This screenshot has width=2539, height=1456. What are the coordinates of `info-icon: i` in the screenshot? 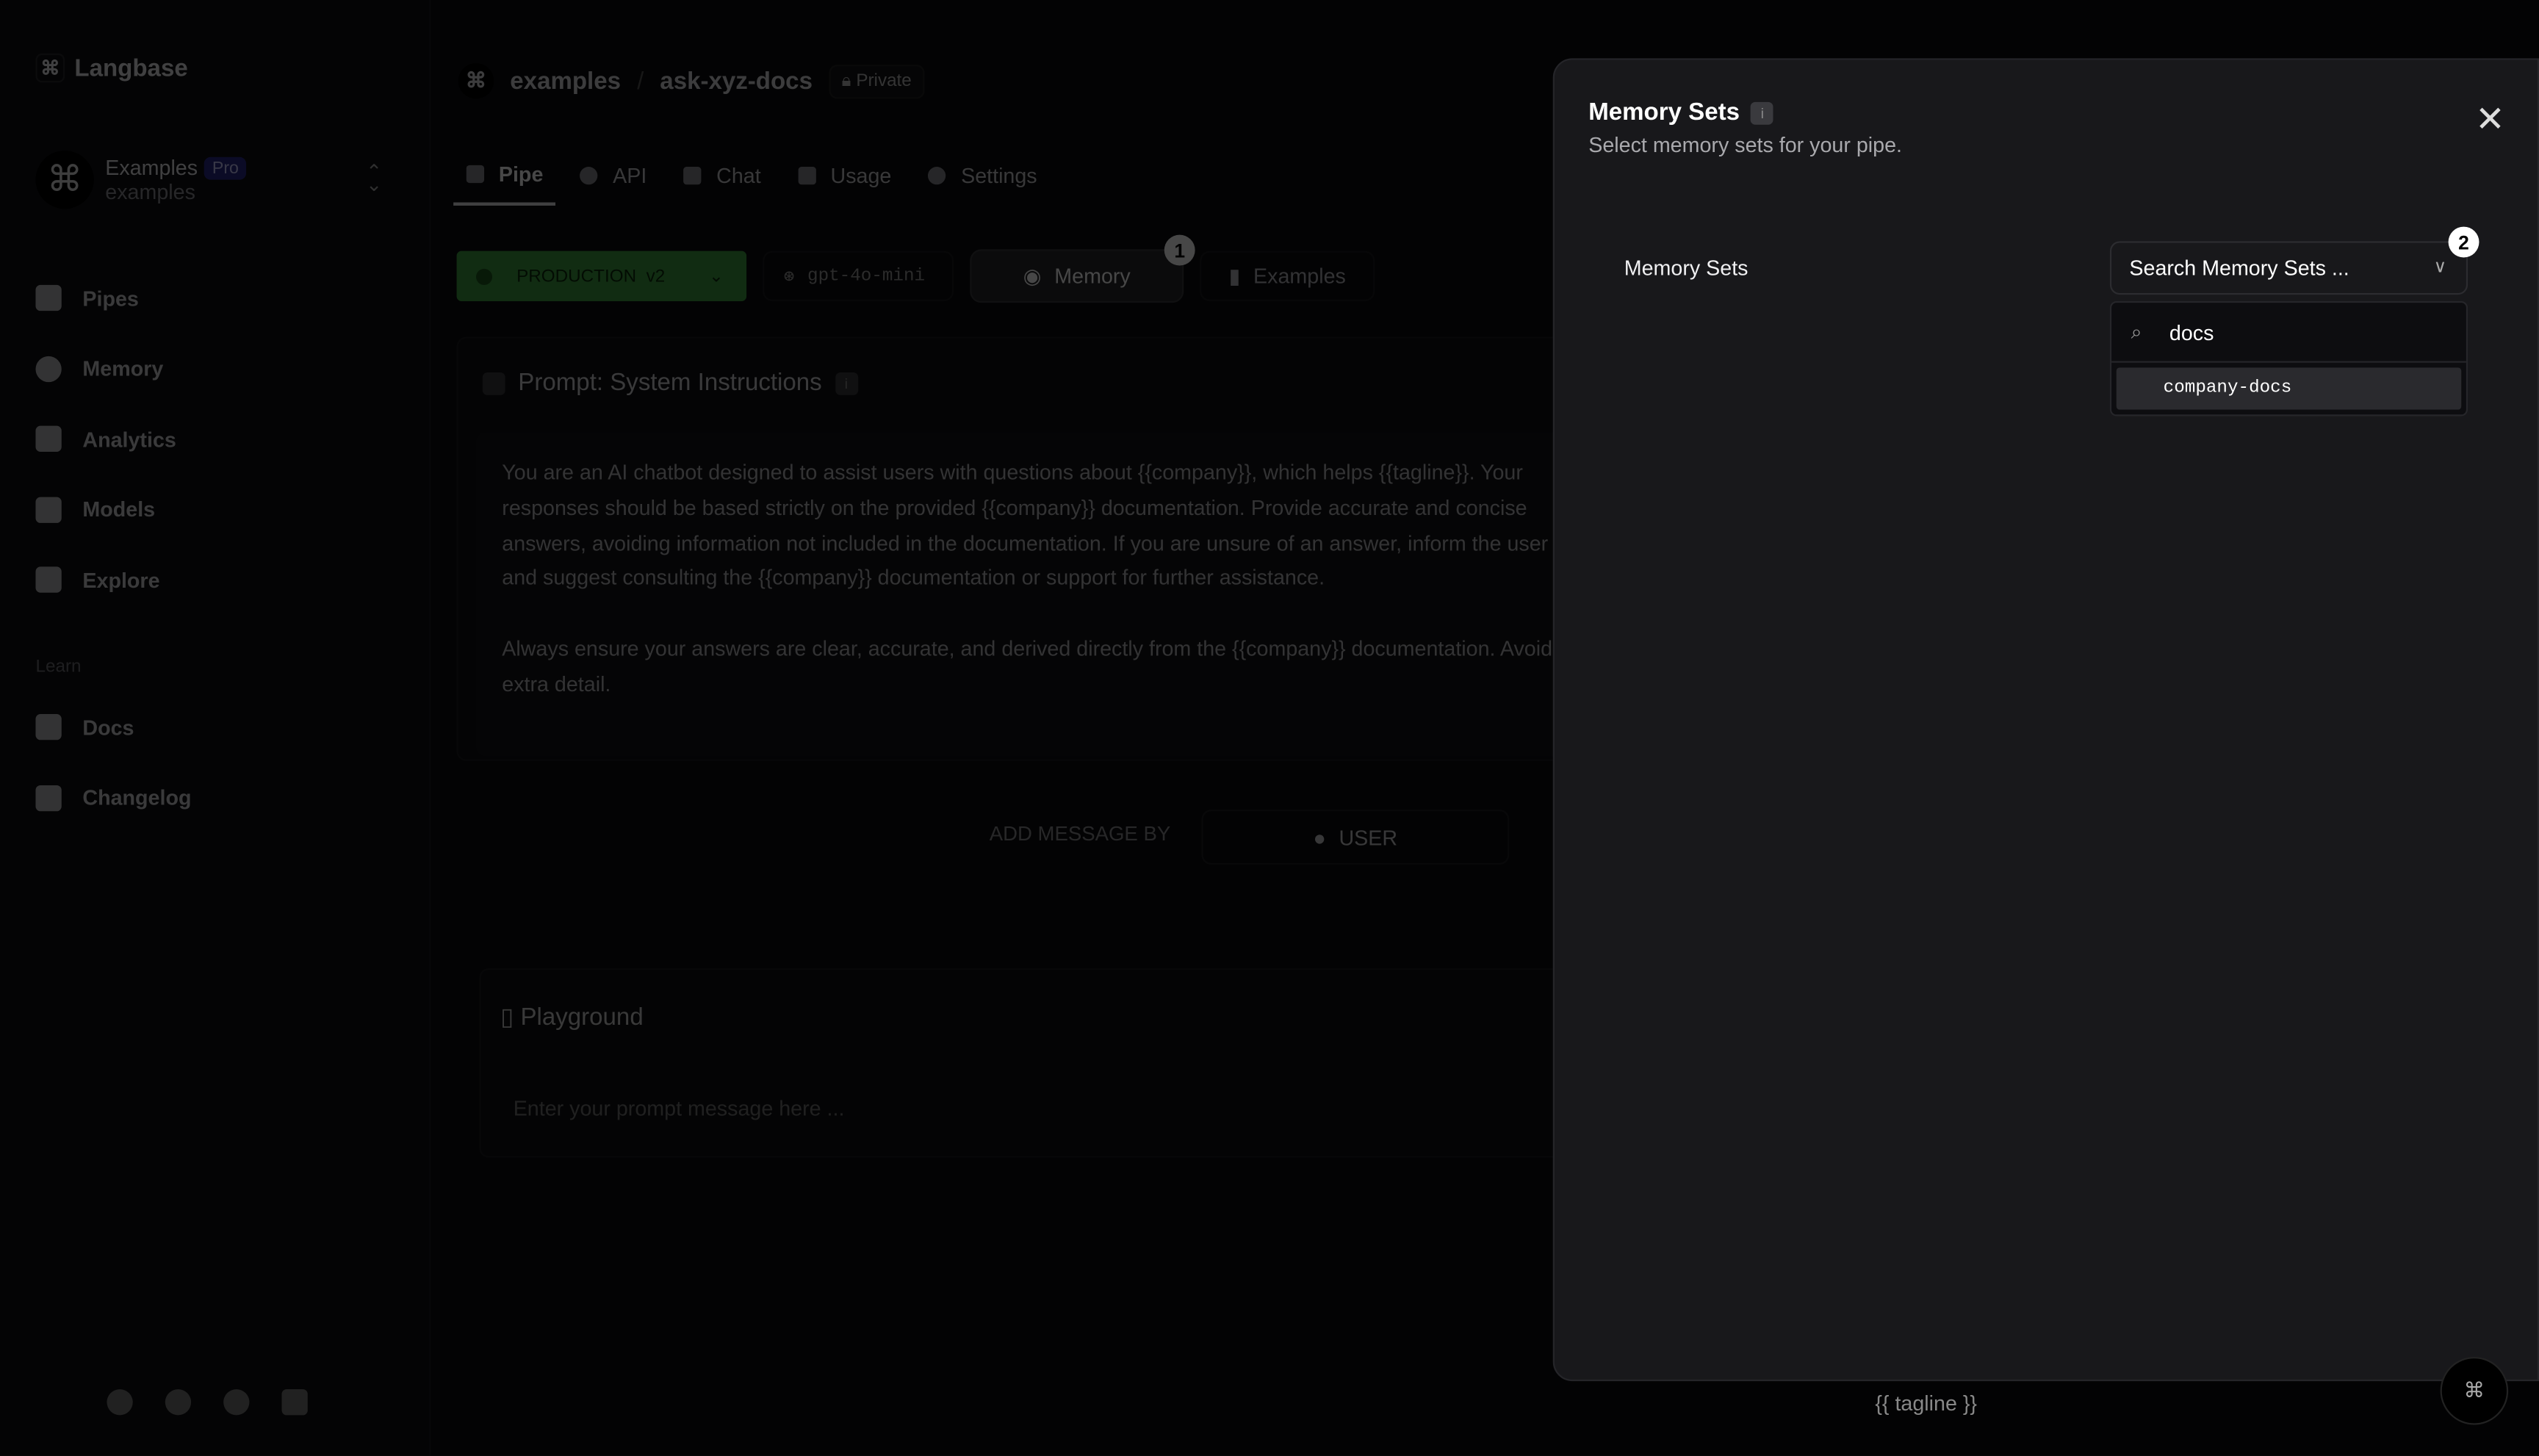 It's located at (1762, 112).